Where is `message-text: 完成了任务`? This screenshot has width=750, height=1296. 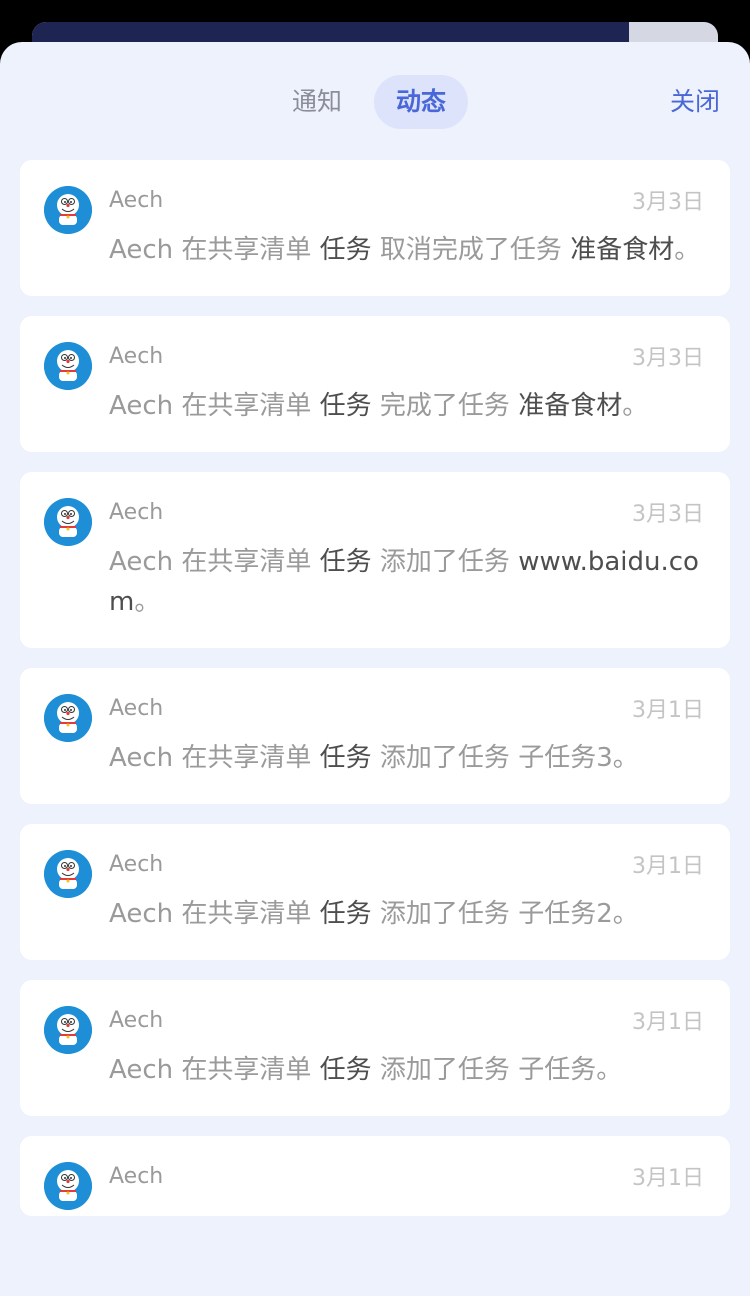 message-text: 完成了任务 is located at coordinates (445, 406).